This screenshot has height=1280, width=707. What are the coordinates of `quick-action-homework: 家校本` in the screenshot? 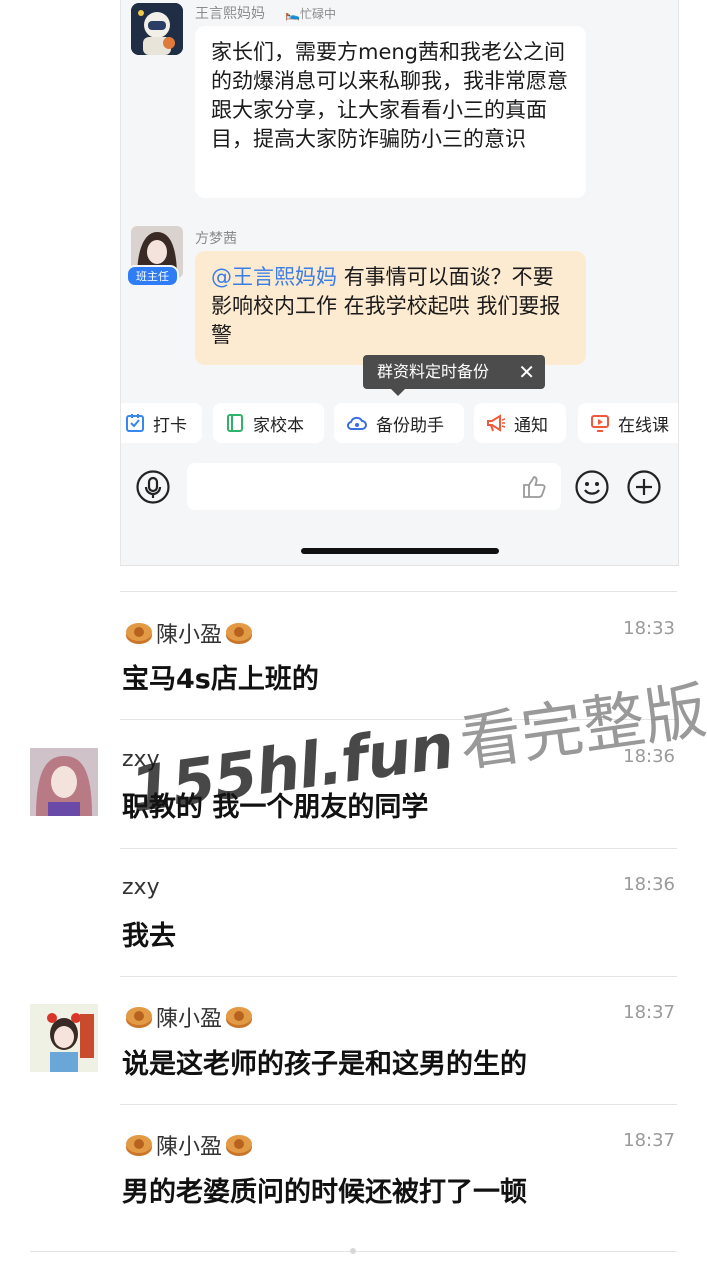 It's located at (268, 423).